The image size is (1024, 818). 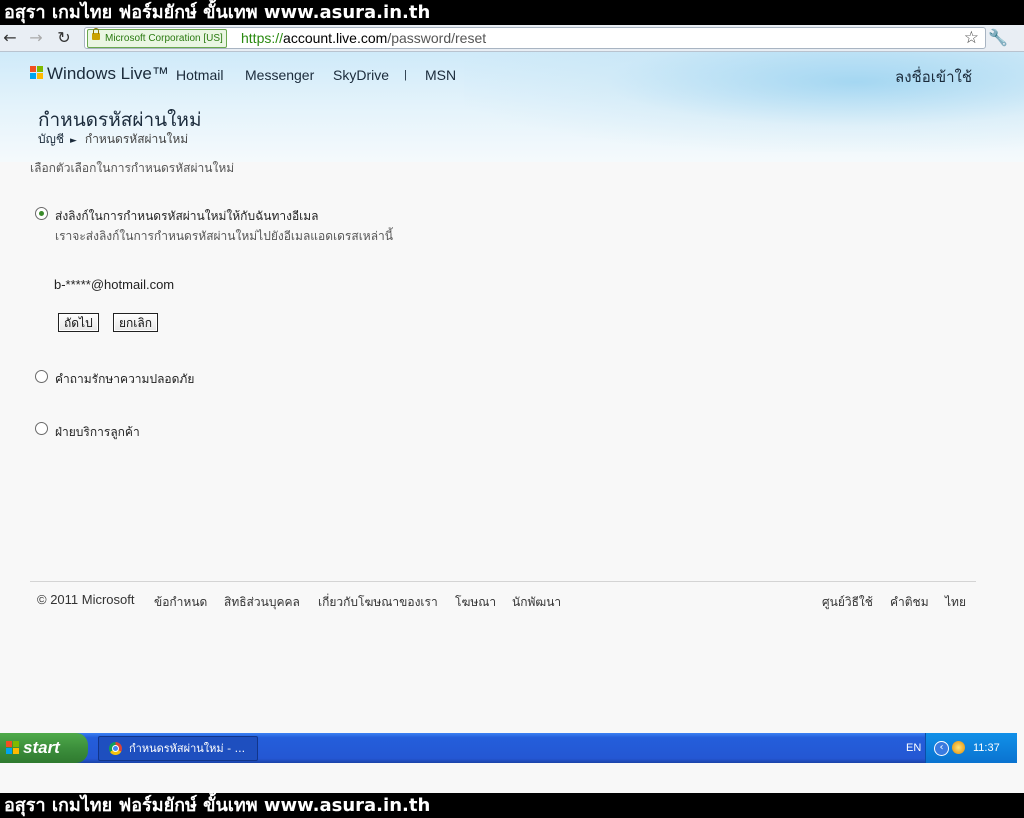 What do you see at coordinates (508, 748) in the screenshot?
I see `windows-taskbar: start กำหนดรหัสผ่านใหม่ - ... EN ‹ 11:37` at bounding box center [508, 748].